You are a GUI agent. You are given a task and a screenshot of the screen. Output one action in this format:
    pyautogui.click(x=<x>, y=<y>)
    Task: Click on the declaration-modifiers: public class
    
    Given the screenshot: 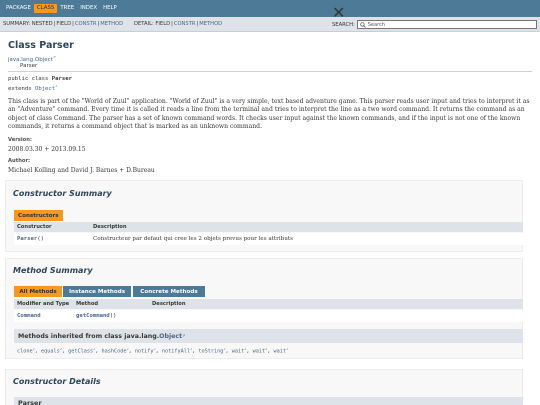 What is the action you would take?
    pyautogui.click(x=30, y=79)
    